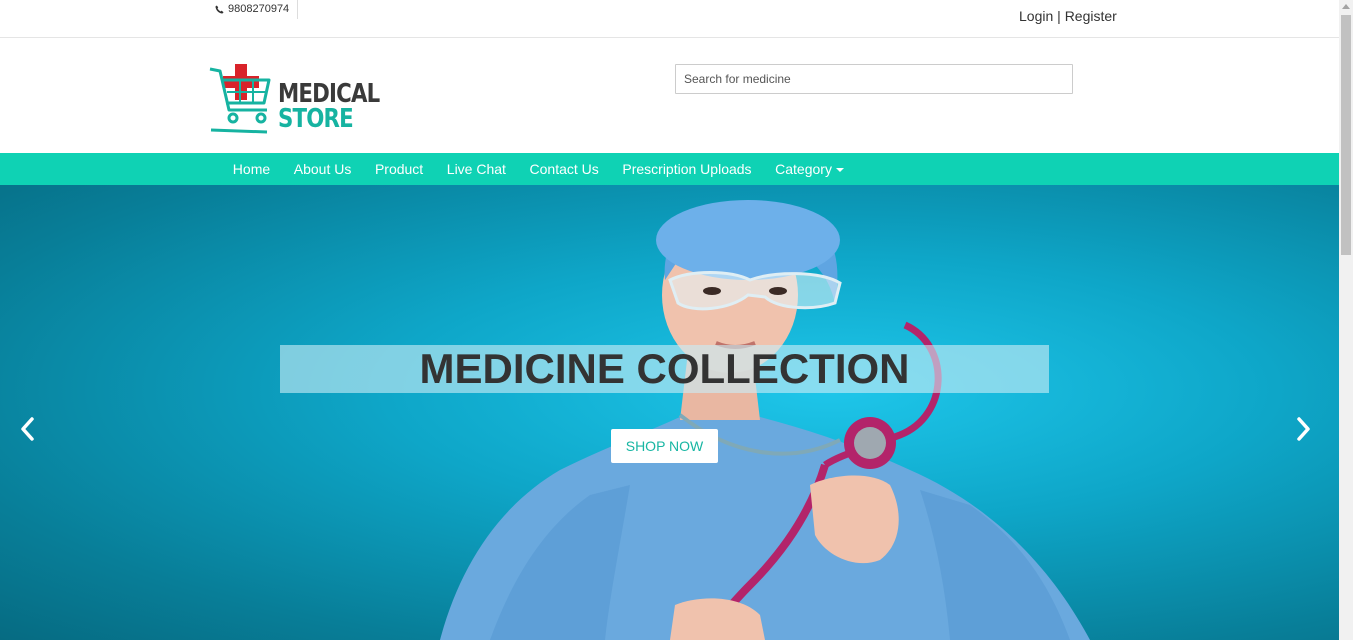 The image size is (1353, 640). Describe the element at coordinates (240, 99) in the screenshot. I see `cart-cross-icon` at that location.